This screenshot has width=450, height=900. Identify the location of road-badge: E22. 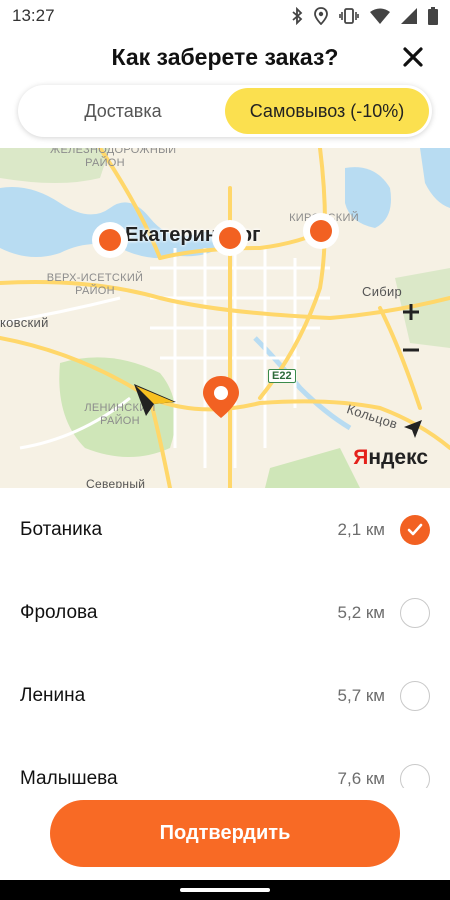
(282, 376).